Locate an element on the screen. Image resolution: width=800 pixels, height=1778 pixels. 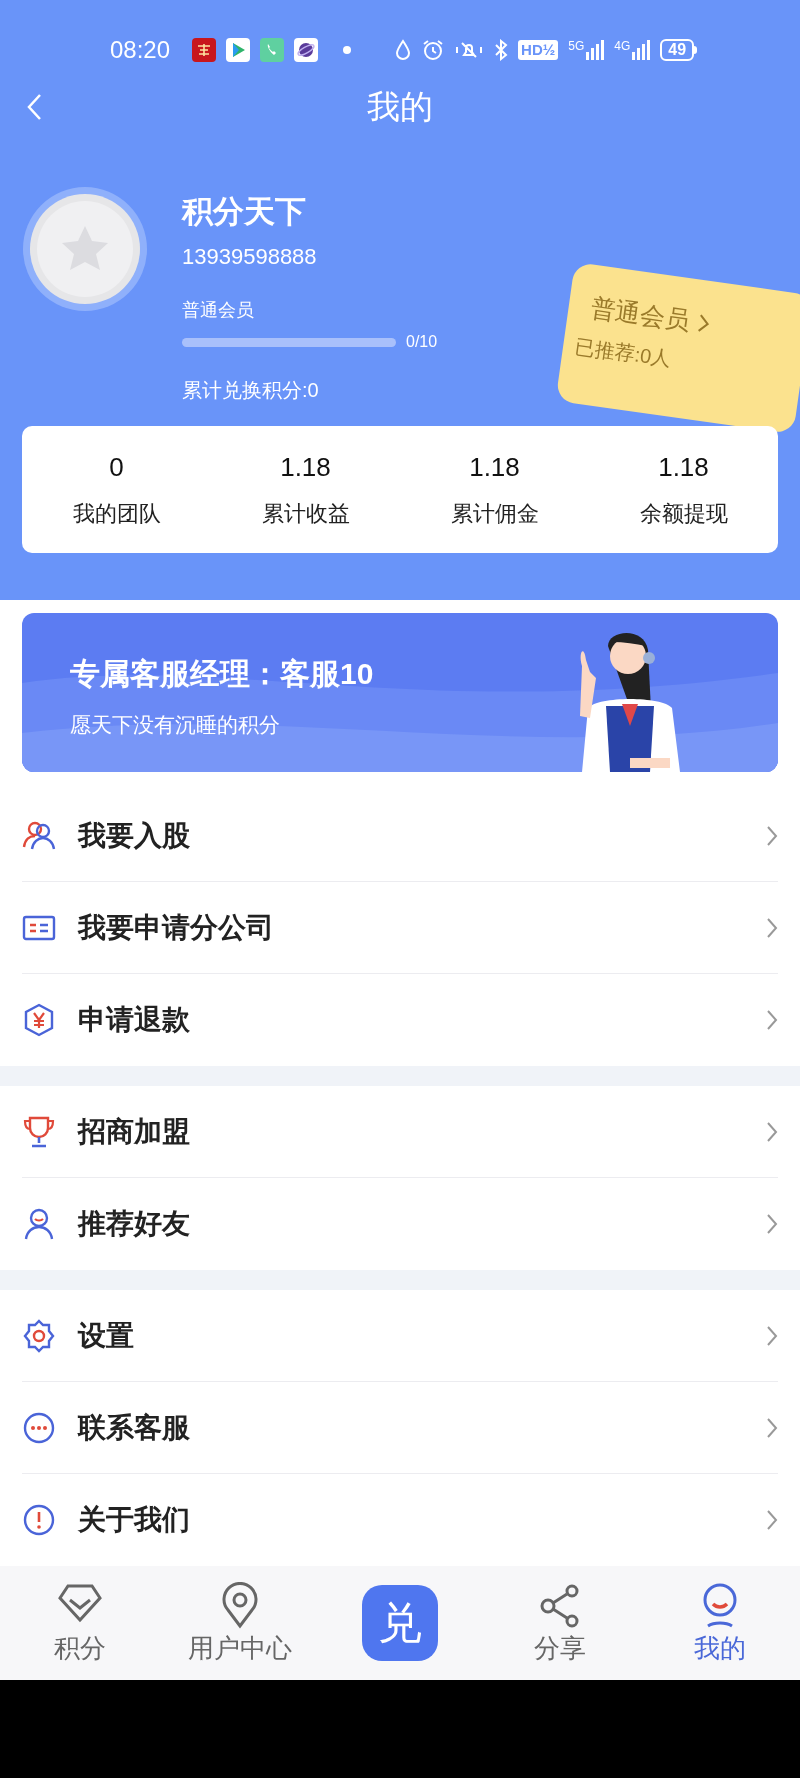
nav-tab: 用户中心 is located at coordinates (240, 1623).